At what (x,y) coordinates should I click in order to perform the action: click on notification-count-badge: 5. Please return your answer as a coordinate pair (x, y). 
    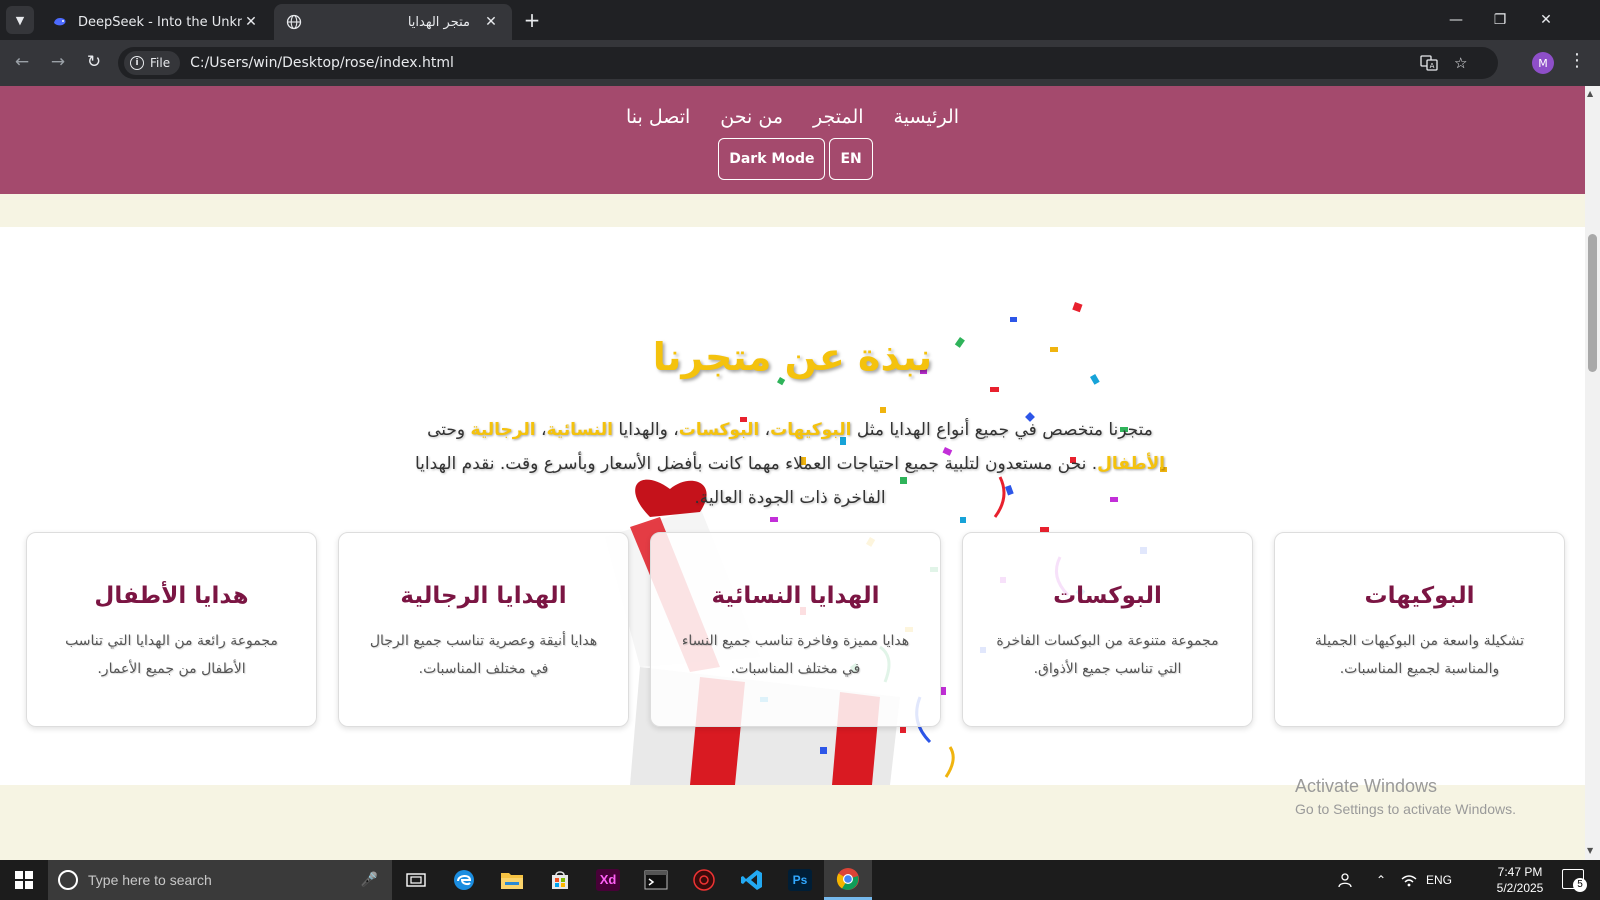
    Looking at the image, I should click on (1580, 885).